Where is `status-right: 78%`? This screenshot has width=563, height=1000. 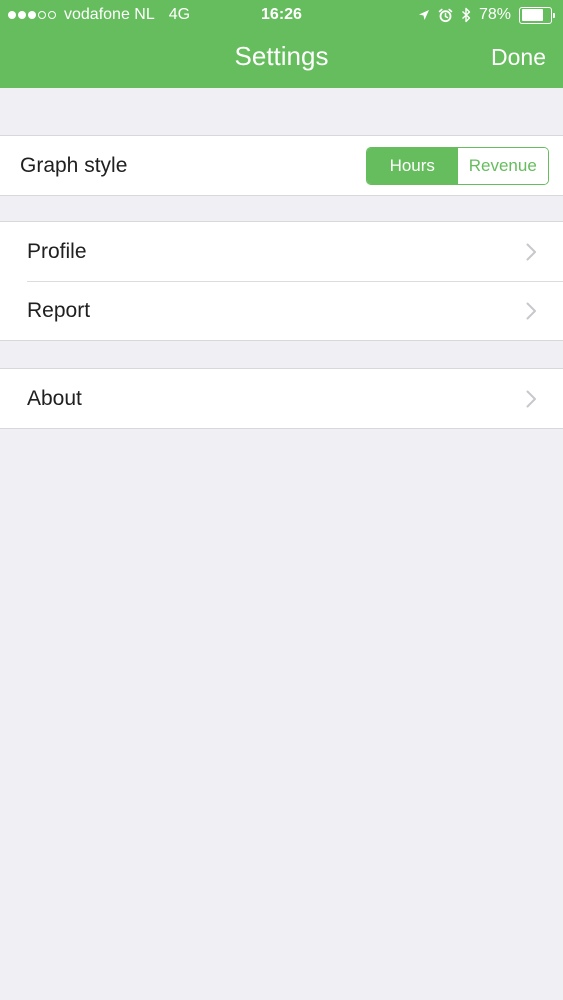 status-right: 78% is located at coordinates (486, 15).